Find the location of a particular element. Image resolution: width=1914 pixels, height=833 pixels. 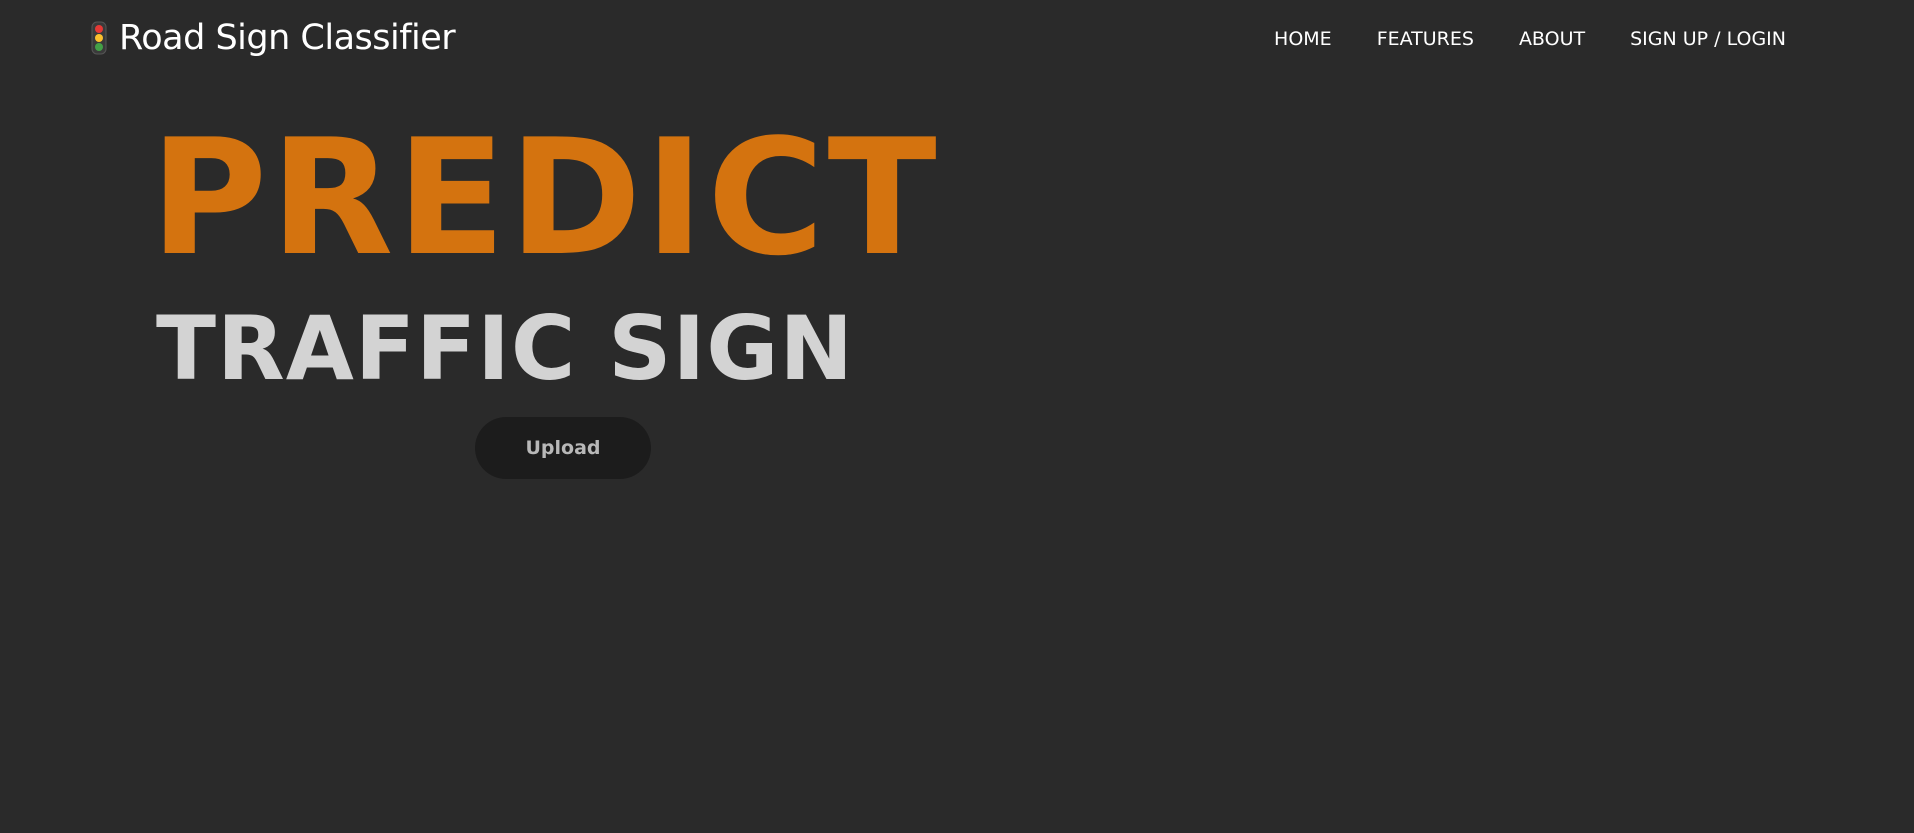

brand: Road Sign Classifier is located at coordinates (273, 38).